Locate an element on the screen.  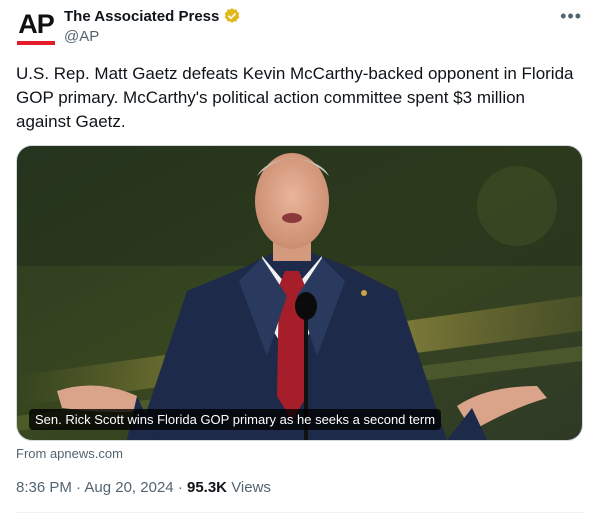
tweet-meta: 8:36 PM · Aug 20, 2024 · 95.3K Views is located at coordinates (143, 487).